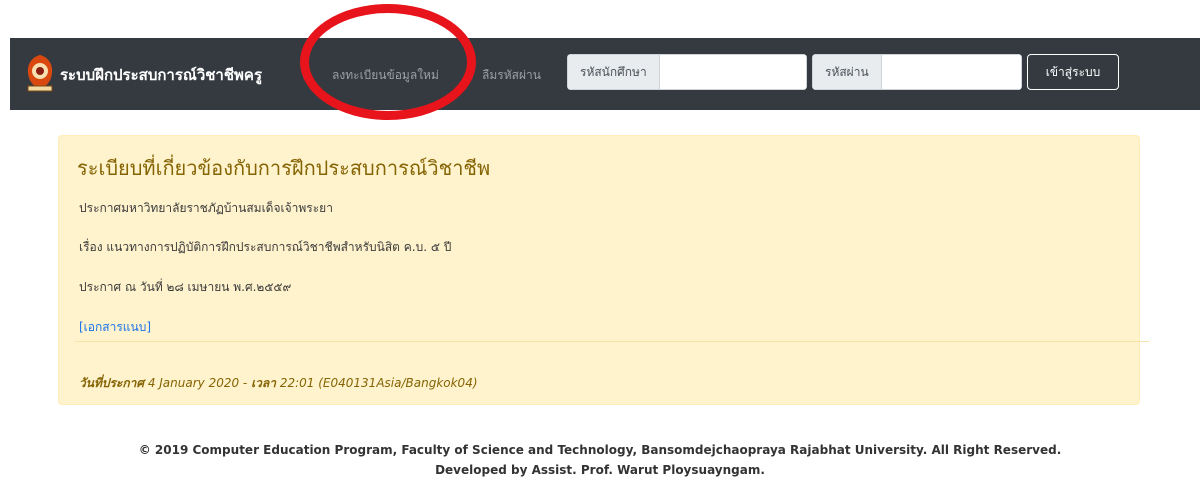 The image size is (1200, 482). What do you see at coordinates (378, 383) in the screenshot?
I see `time-value: 22:01 (E040131Asia/Bangkok04)` at bounding box center [378, 383].